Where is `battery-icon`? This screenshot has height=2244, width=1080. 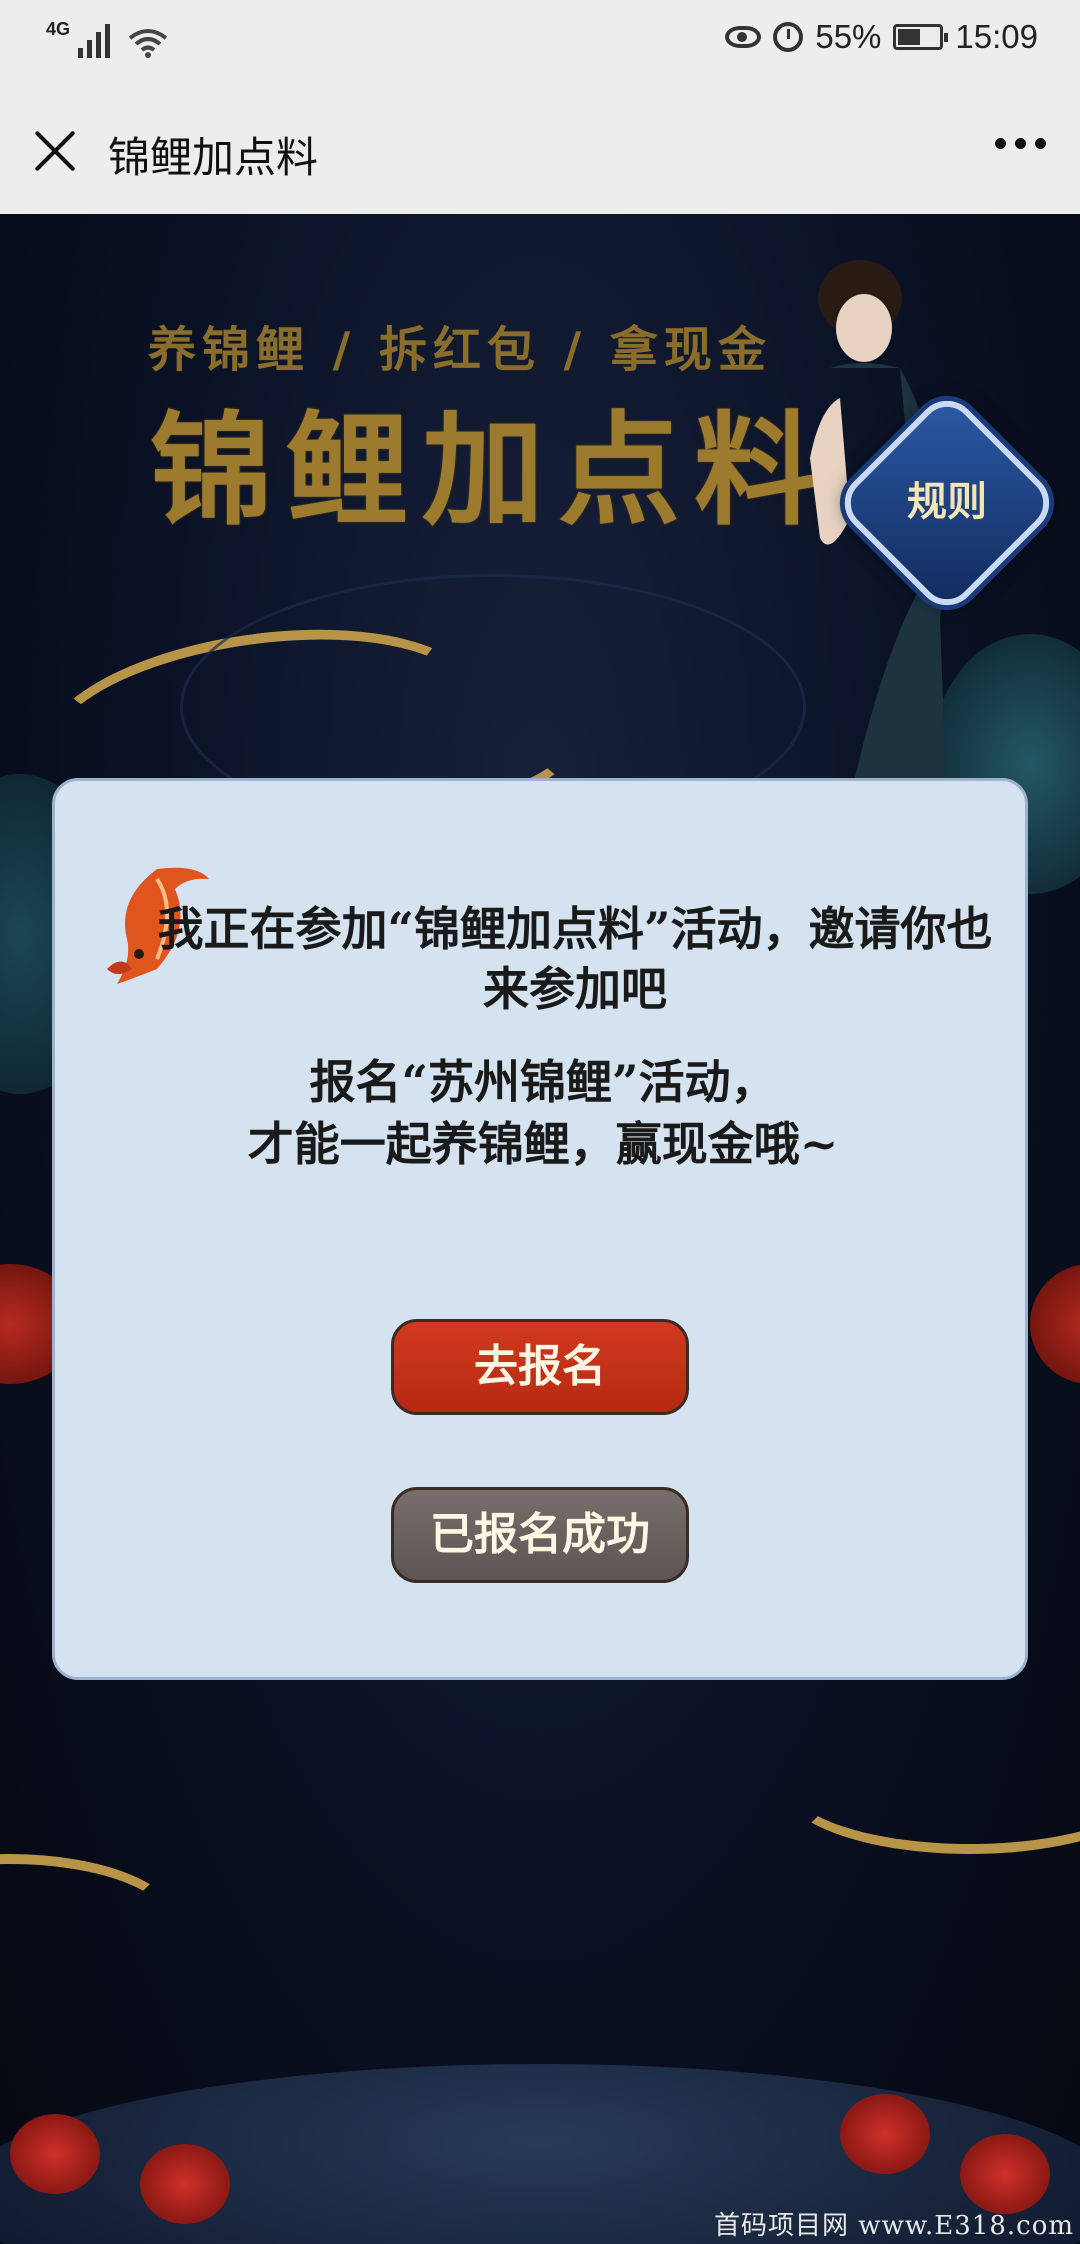
battery-icon is located at coordinates (921, 37).